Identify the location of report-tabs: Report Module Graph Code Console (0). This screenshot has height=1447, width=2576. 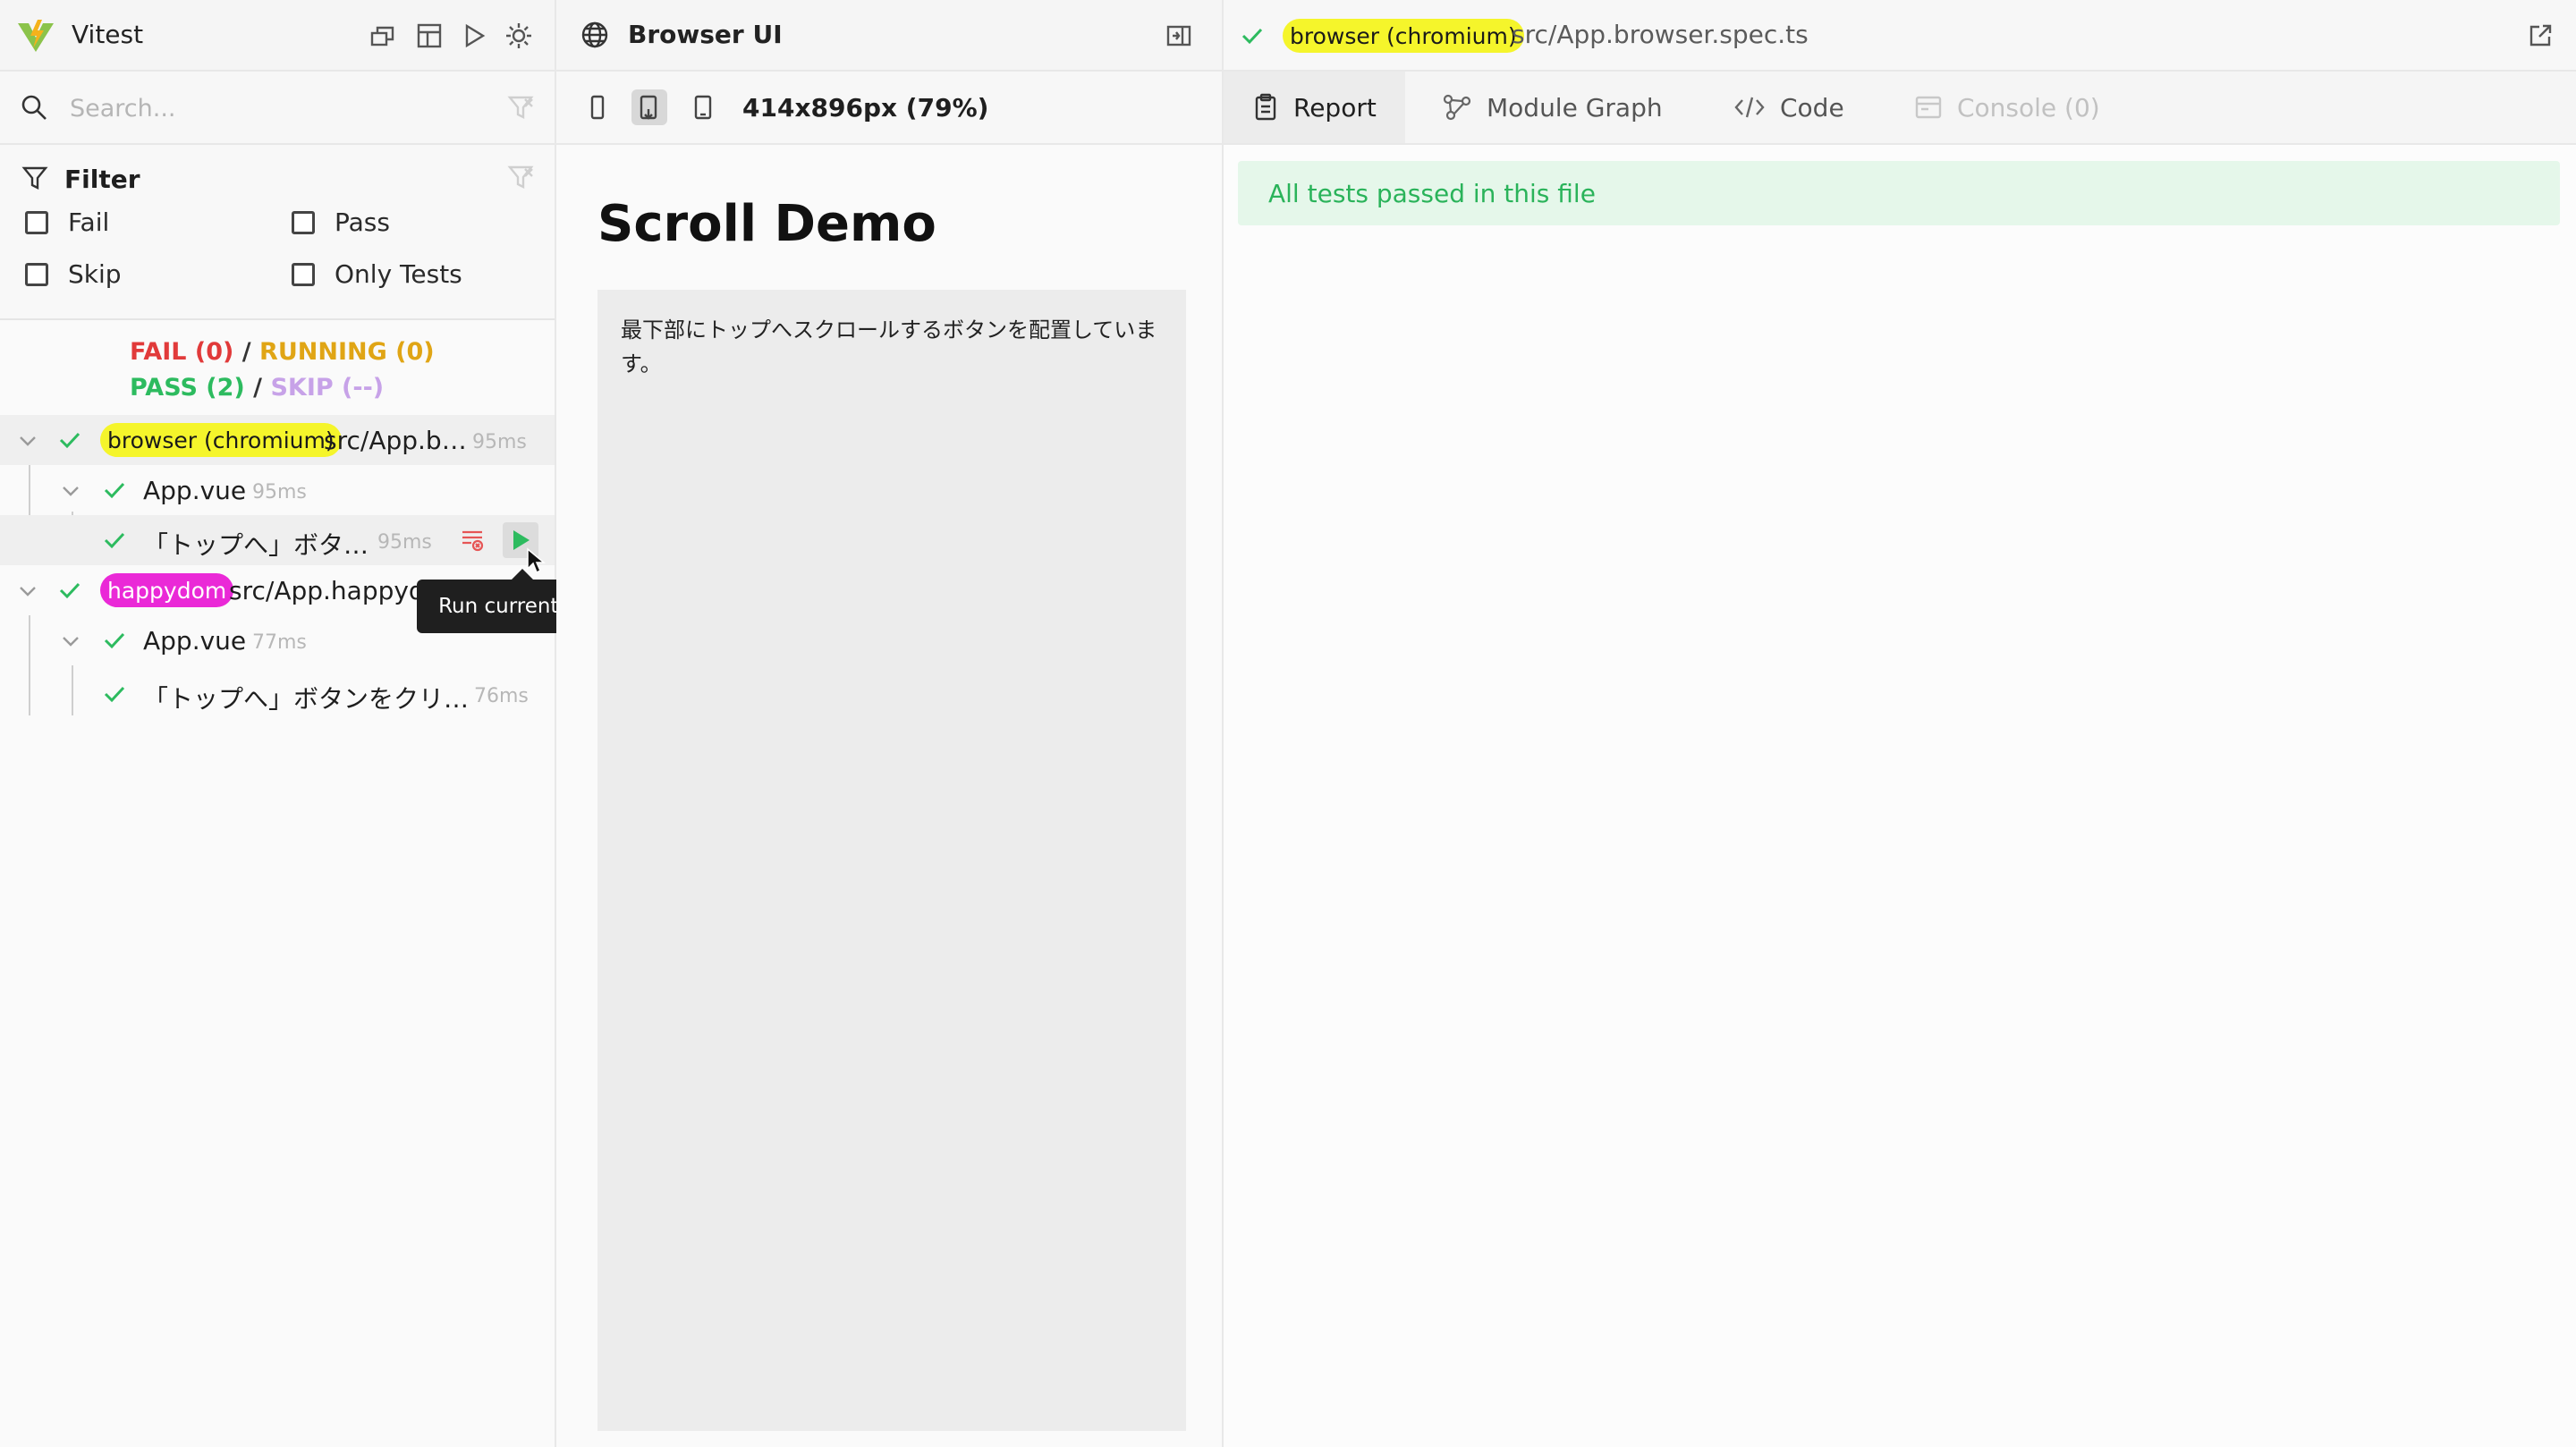
(1900, 108).